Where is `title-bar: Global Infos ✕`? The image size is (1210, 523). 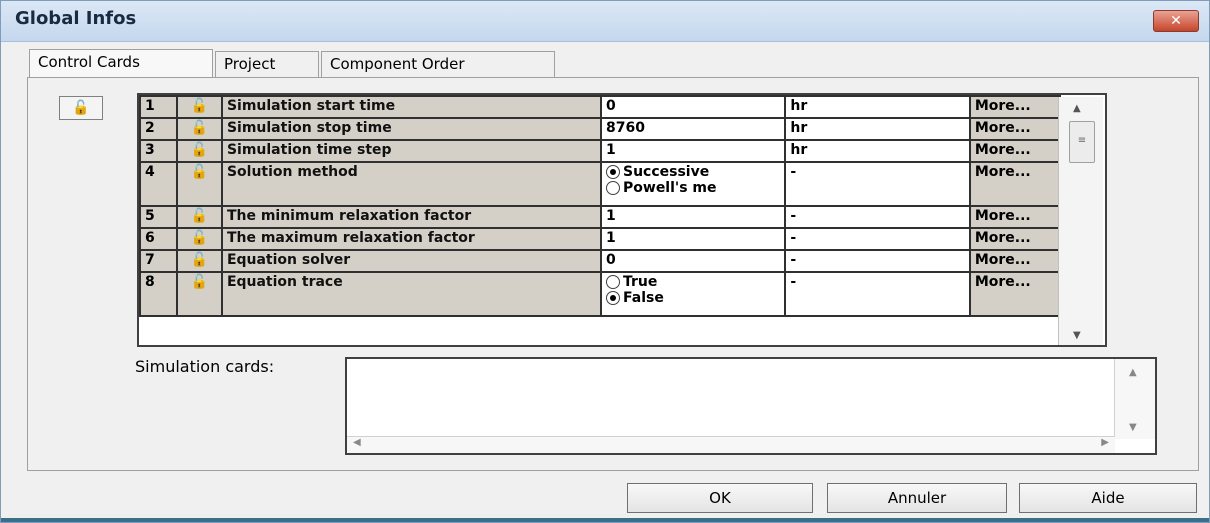
title-bar: Global Infos ✕ is located at coordinates (605, 21).